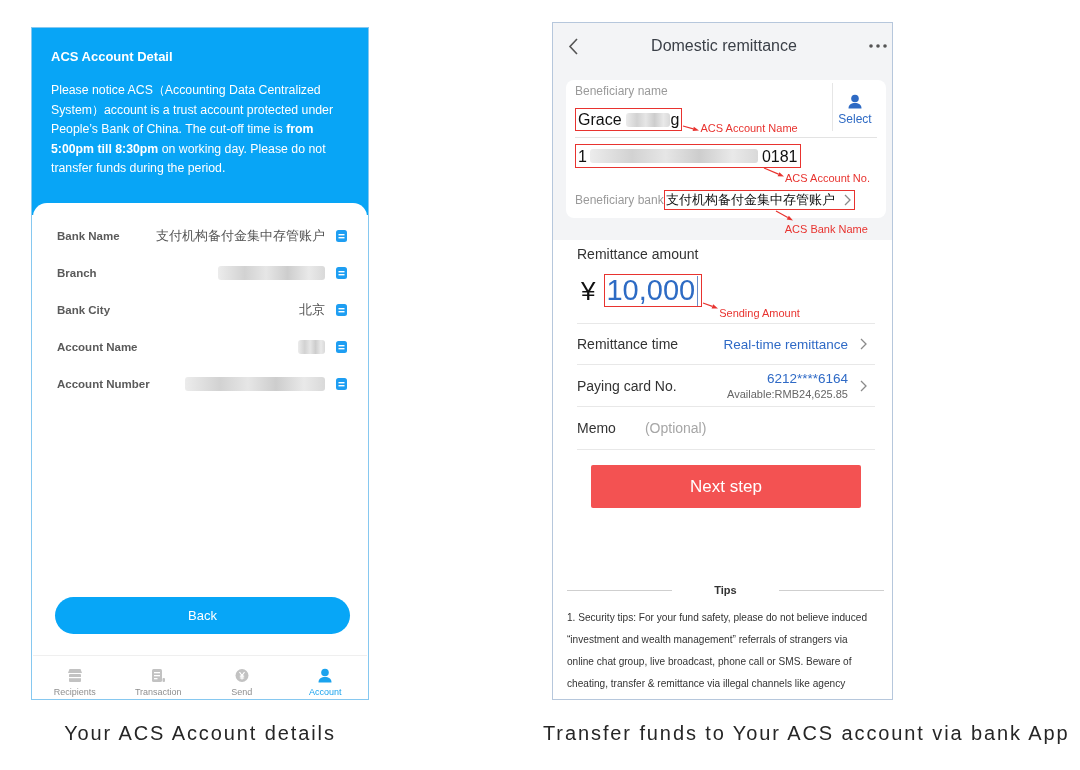 This screenshot has width=1080, height=770. Describe the element at coordinates (826, 229) in the screenshot. I see `annotation-label: ACS Bank Name` at that location.